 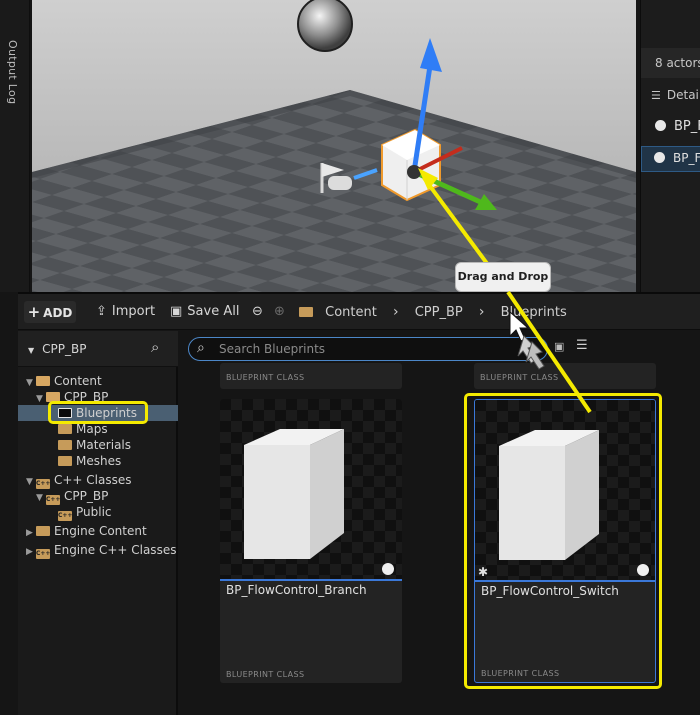 What do you see at coordinates (549, 352) in the screenshot?
I see `drag-arrow-overlay` at bounding box center [549, 352].